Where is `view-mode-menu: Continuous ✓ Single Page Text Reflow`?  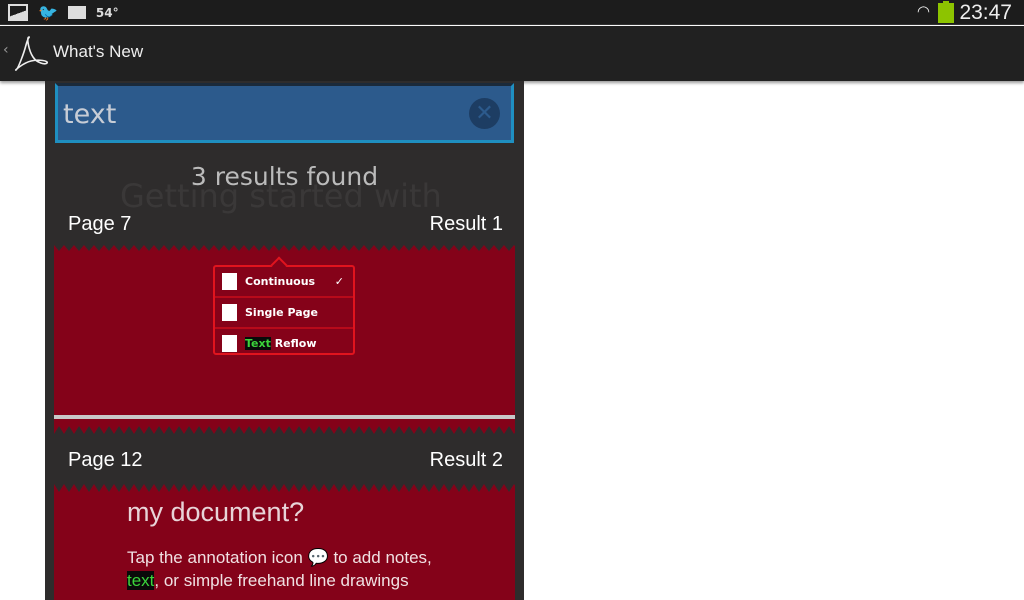
view-mode-menu: Continuous ✓ Single Page Text Reflow is located at coordinates (284, 306).